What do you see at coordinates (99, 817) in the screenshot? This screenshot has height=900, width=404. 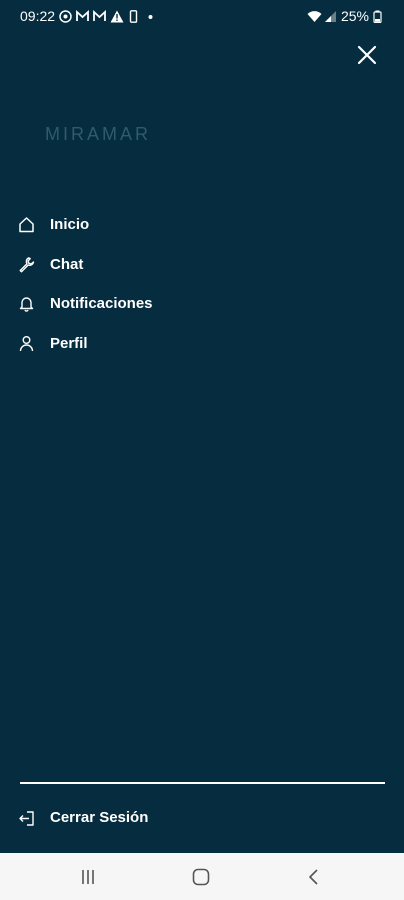 I see `logout-label: Cerrar Sesión` at bounding box center [99, 817].